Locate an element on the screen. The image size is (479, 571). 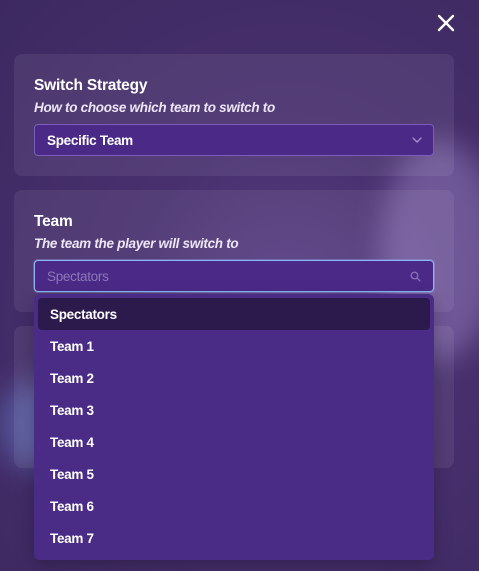
dropdown-option-team-4: Team 4 is located at coordinates (234, 442).